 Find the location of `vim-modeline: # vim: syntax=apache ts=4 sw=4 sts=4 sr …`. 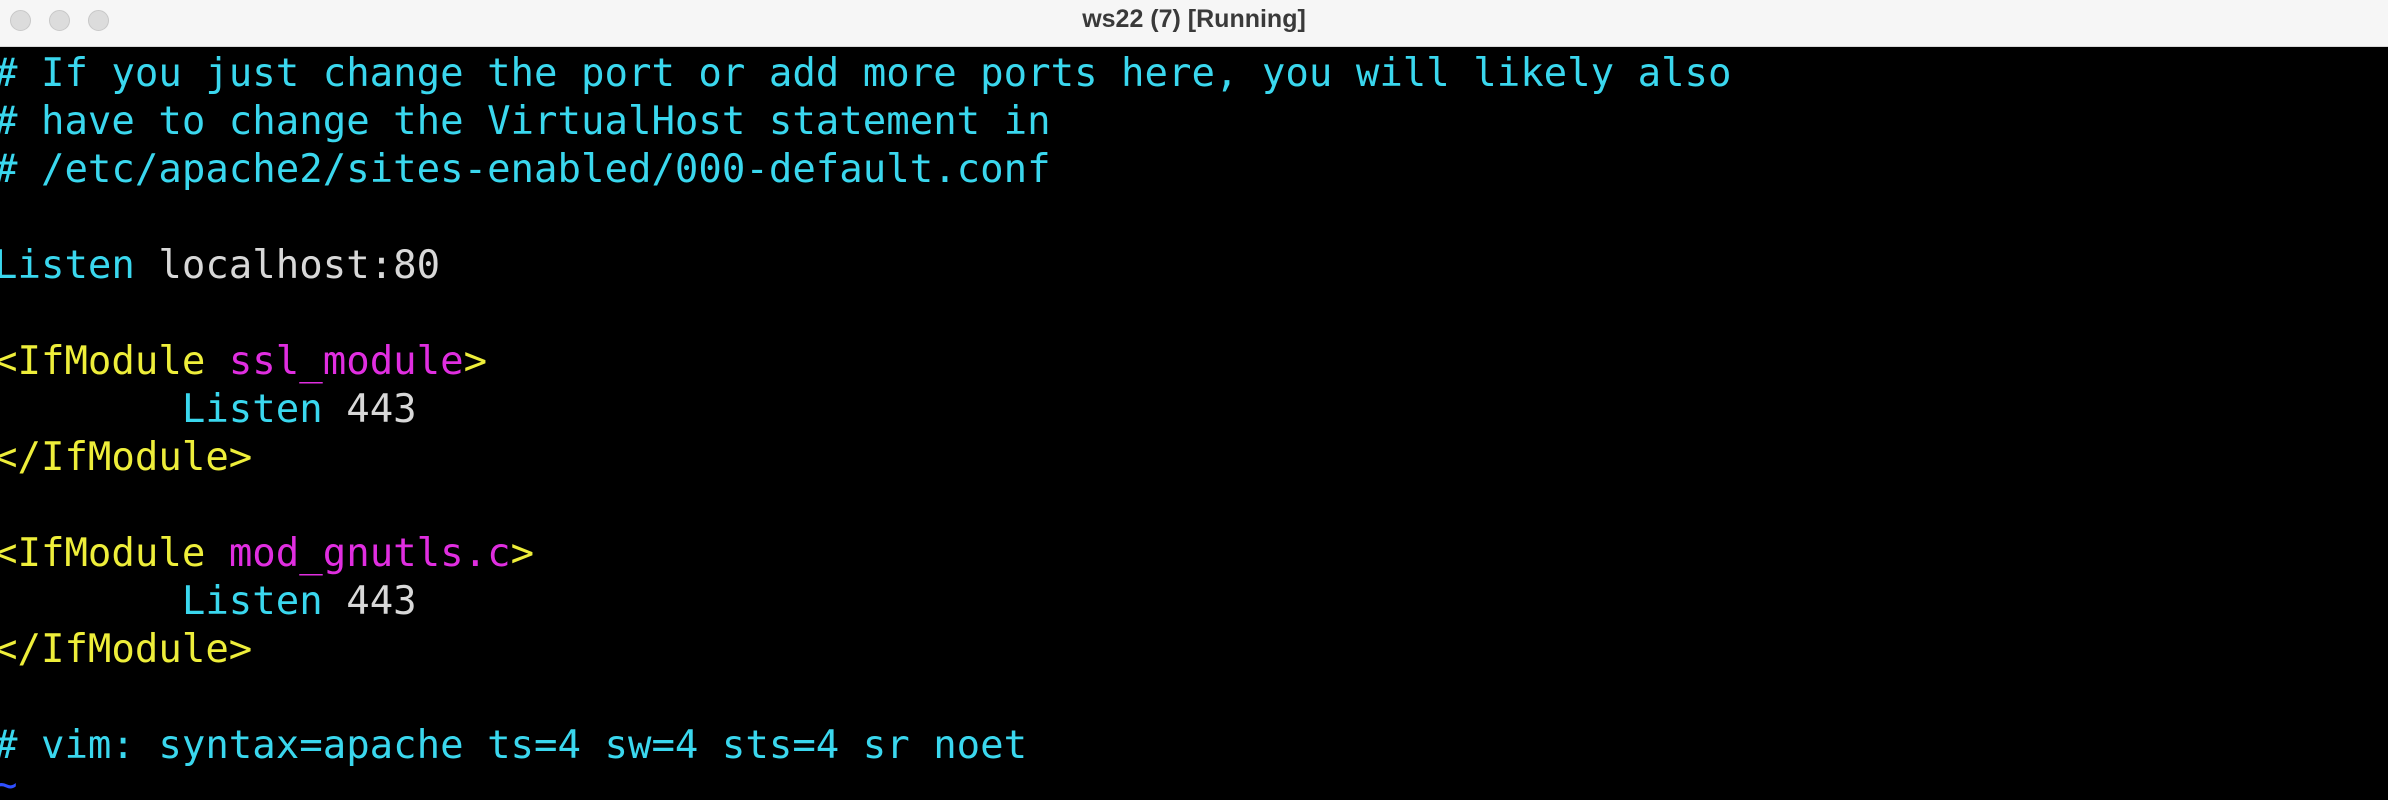

vim-modeline: # vim: syntax=apache ts=4 sw=4 sts=4 sr … is located at coordinates (514, 745).